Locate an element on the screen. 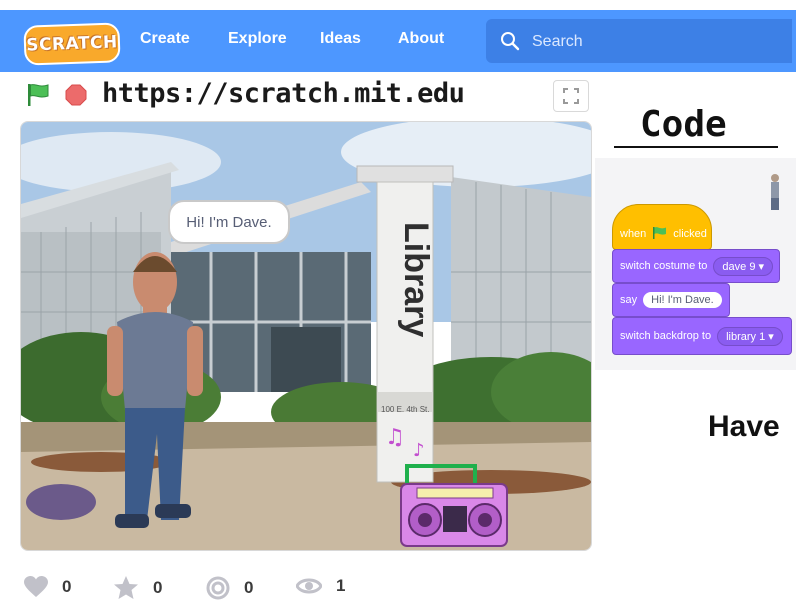 The height and width of the screenshot is (602, 796). say-block: say Hi! I'm Dave. is located at coordinates (671, 300).